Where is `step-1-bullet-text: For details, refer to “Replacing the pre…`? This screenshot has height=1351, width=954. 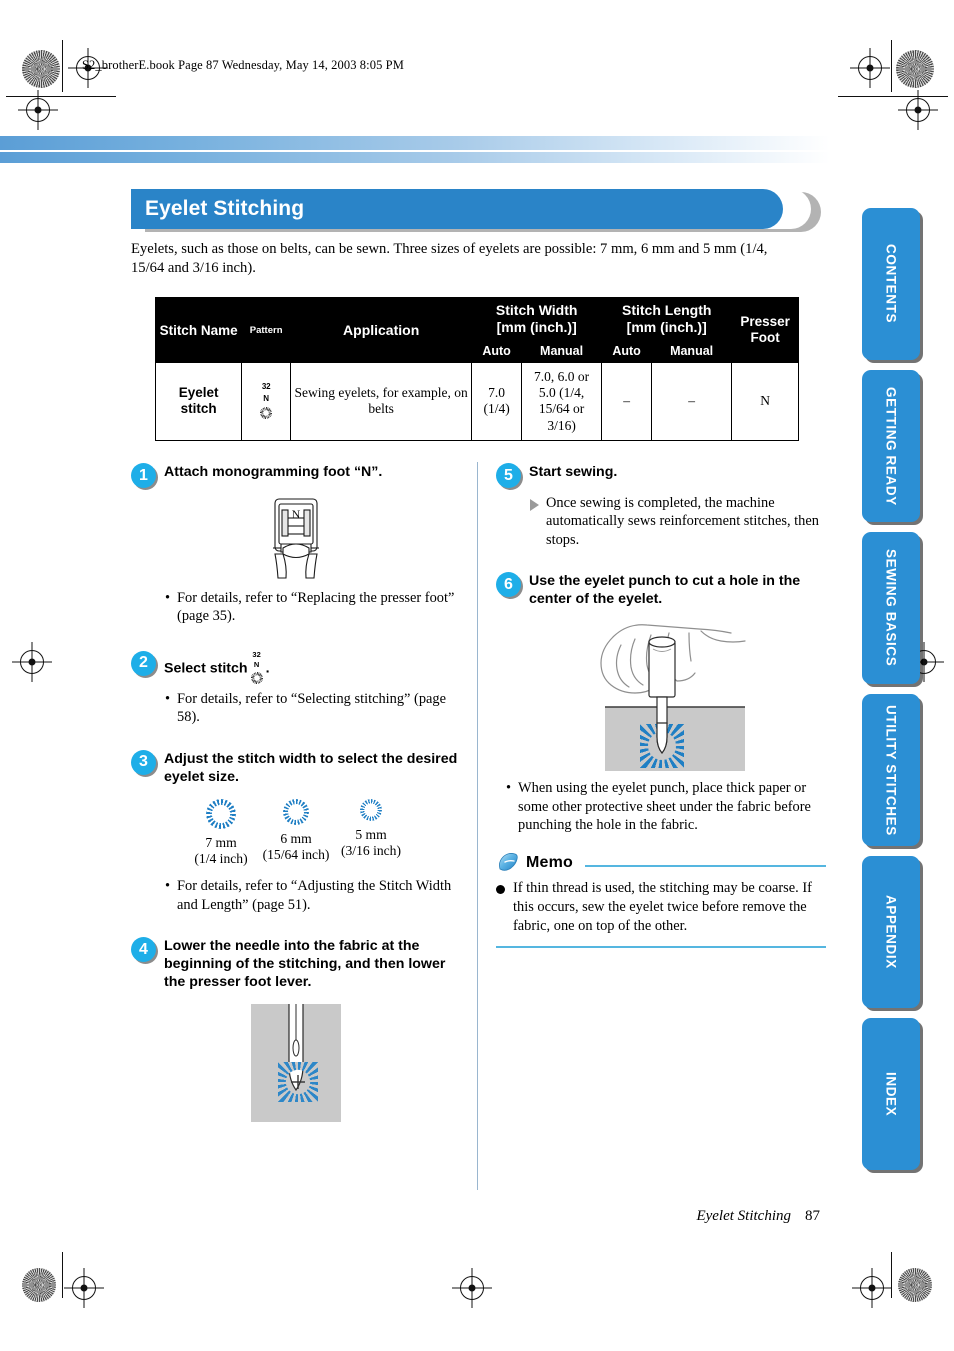
step-1-bullet-text: For details, refer to “Replacing the pre… is located at coordinates (316, 607).